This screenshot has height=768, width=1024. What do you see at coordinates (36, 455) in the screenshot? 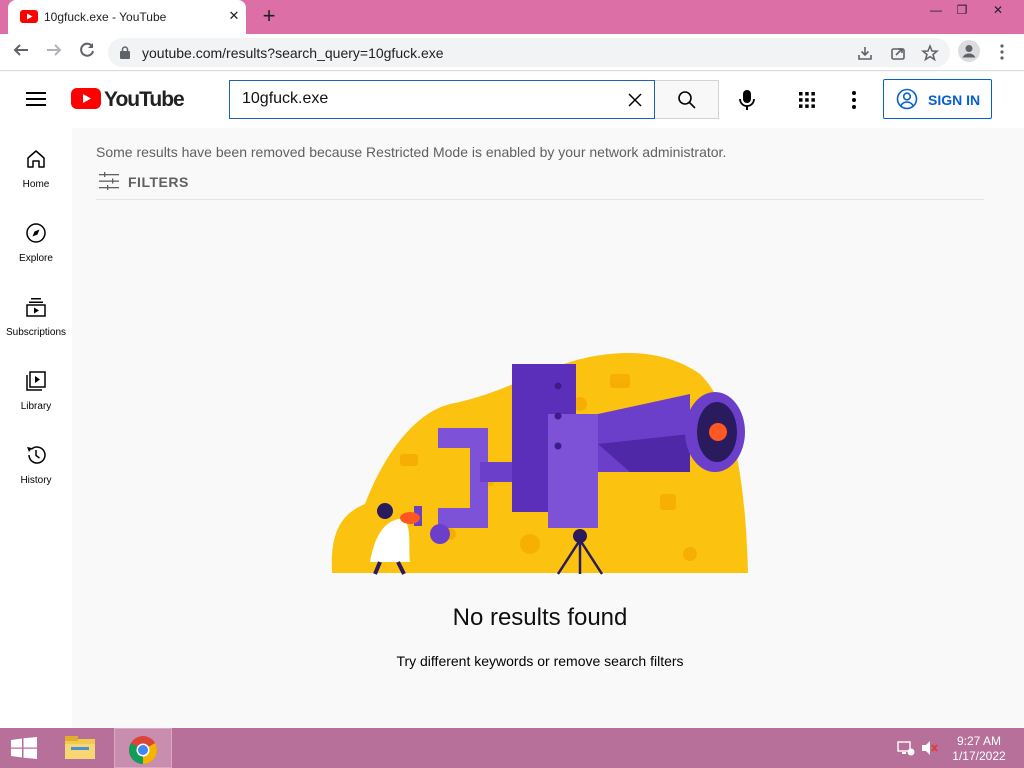
I see `history-icon` at bounding box center [36, 455].